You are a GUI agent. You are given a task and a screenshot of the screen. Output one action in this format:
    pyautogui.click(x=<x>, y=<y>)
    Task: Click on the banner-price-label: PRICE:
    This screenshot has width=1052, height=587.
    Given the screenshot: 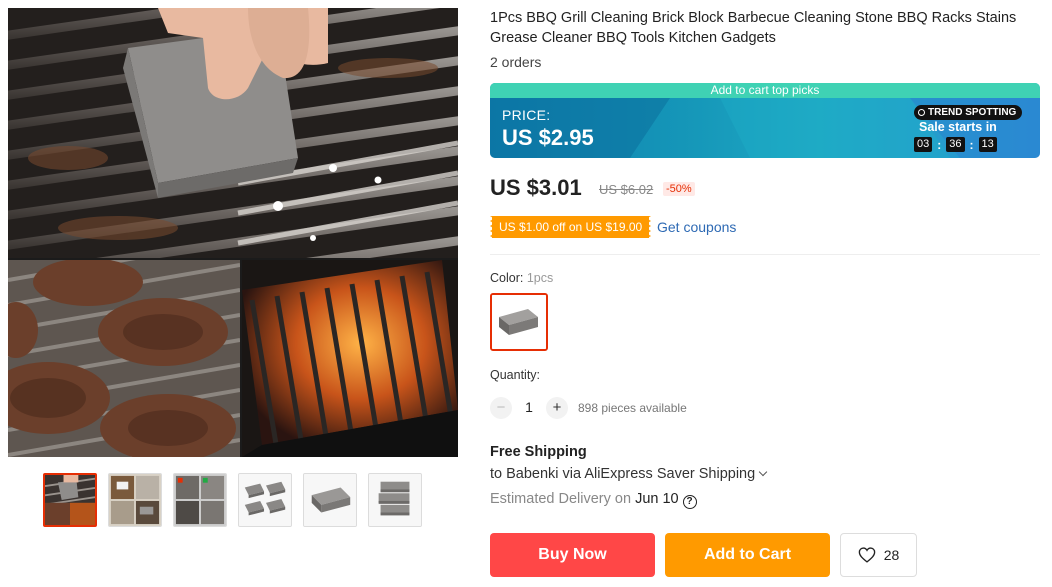 What is the action you would take?
    pyautogui.click(x=526, y=115)
    